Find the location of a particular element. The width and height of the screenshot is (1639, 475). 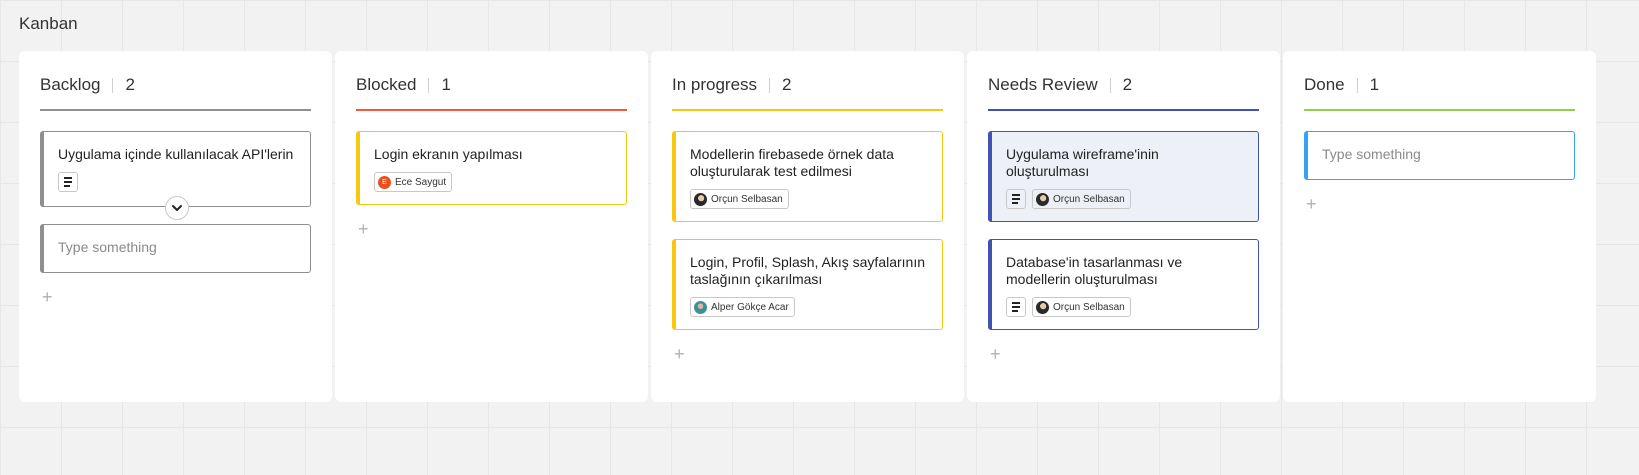

column-title: Needs Review is located at coordinates (1043, 85).